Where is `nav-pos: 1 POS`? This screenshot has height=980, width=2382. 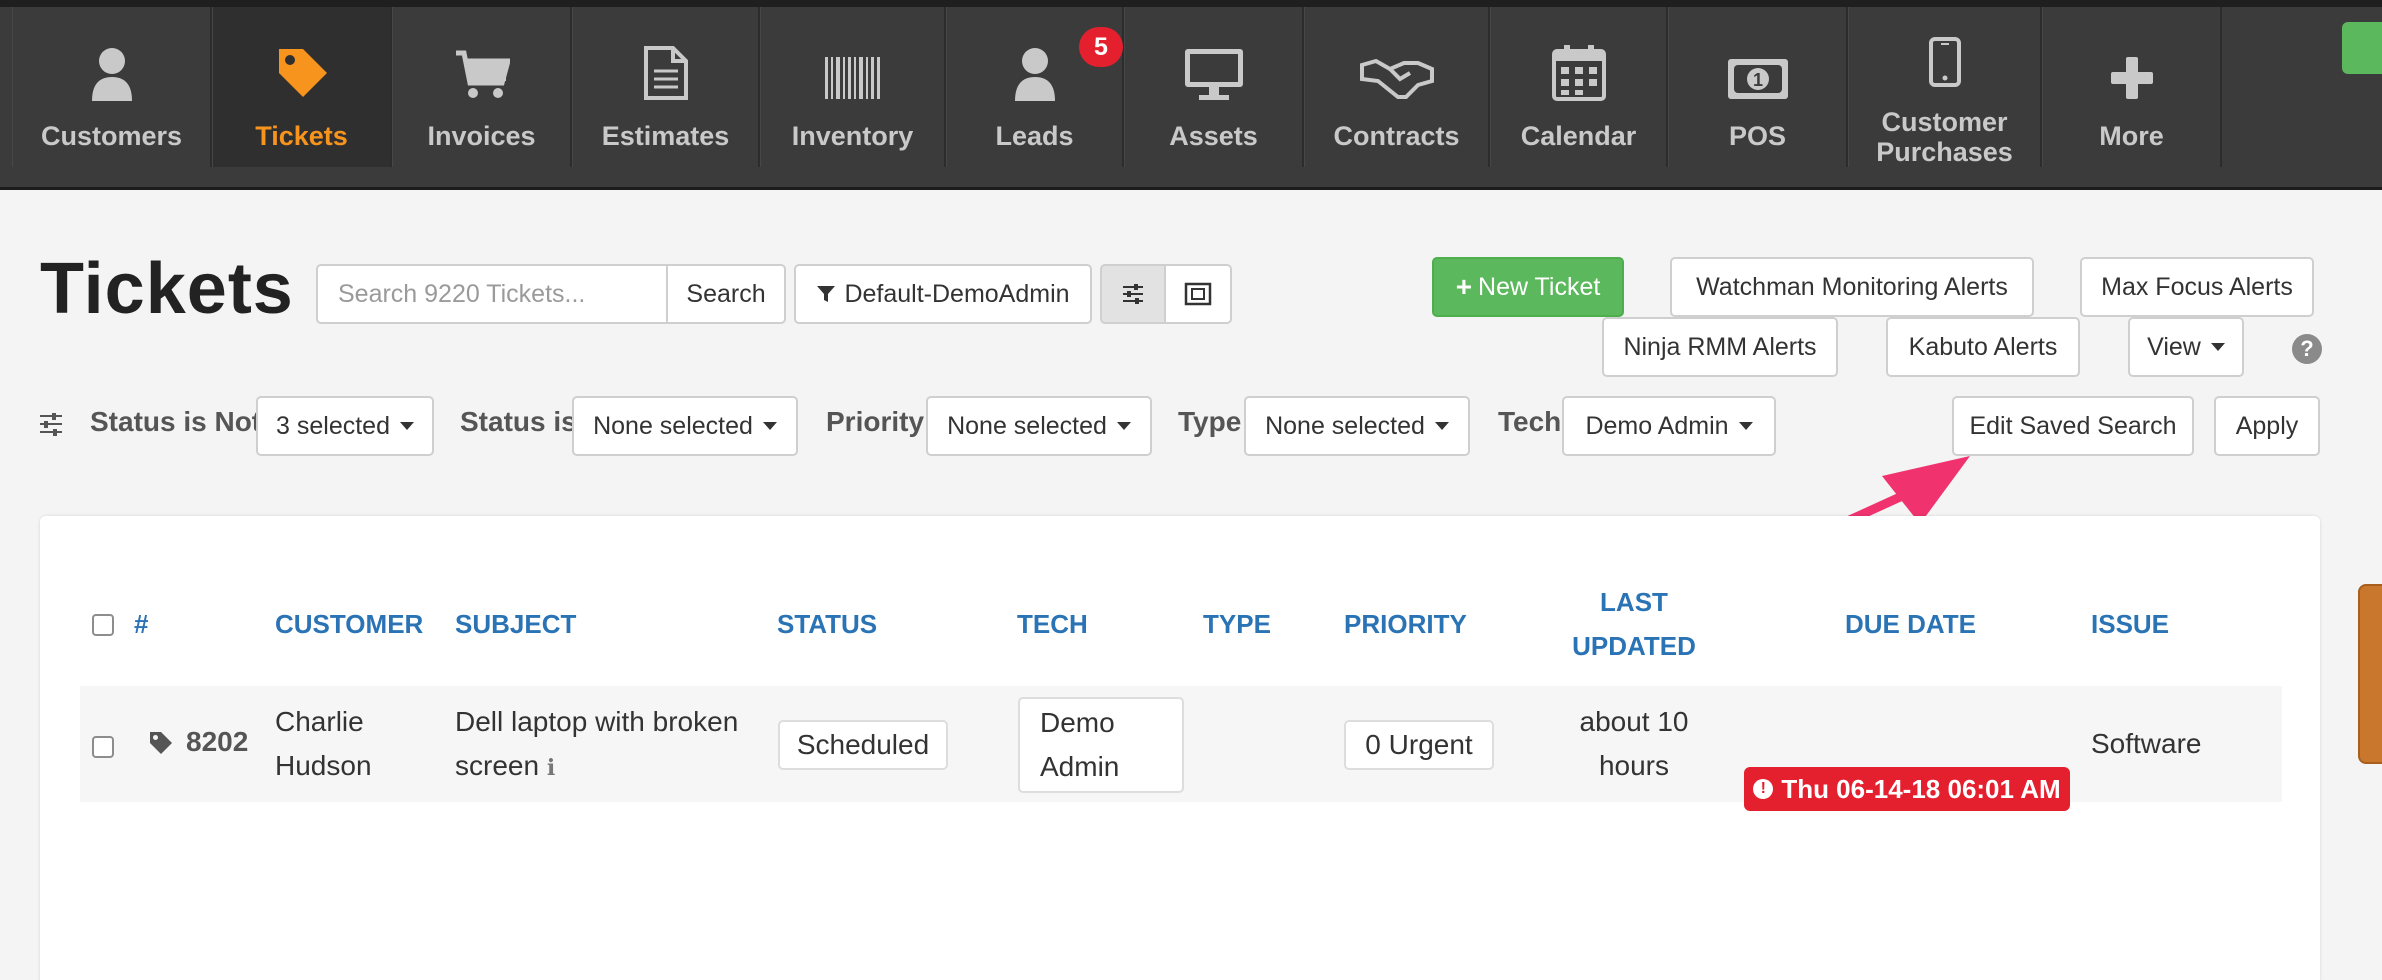 nav-pos: 1 POS is located at coordinates (1758, 87).